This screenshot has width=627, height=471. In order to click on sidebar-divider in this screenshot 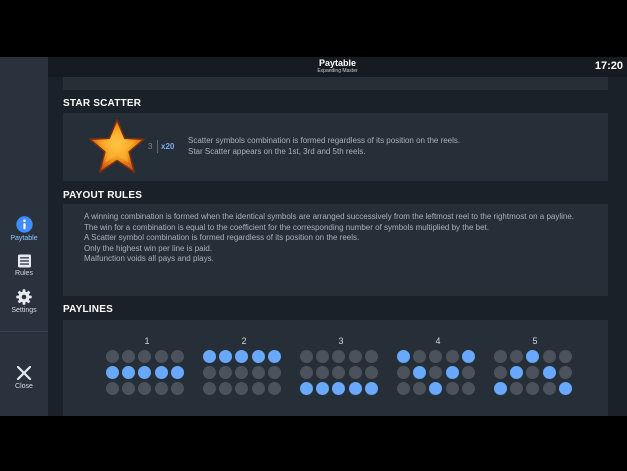, I will do `click(24, 331)`.